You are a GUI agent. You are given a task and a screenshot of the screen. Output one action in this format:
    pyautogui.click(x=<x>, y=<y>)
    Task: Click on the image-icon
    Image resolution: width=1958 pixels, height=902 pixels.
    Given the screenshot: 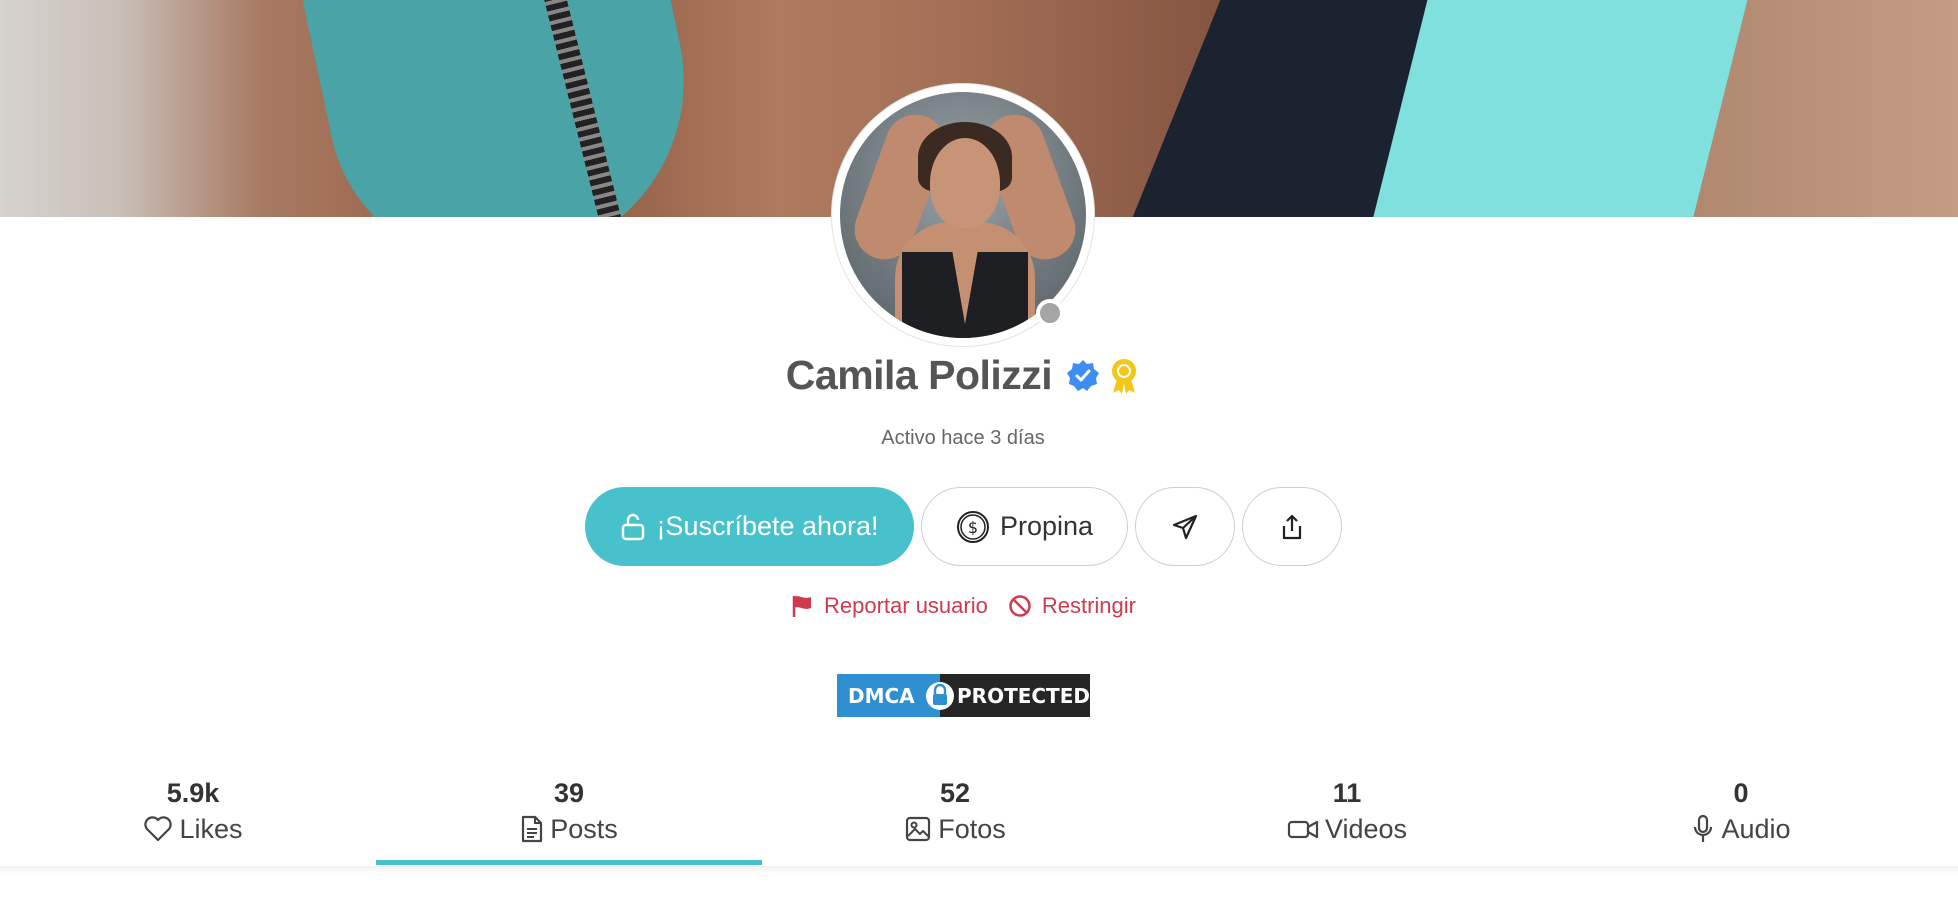 What is the action you would take?
    pyautogui.click(x=918, y=829)
    